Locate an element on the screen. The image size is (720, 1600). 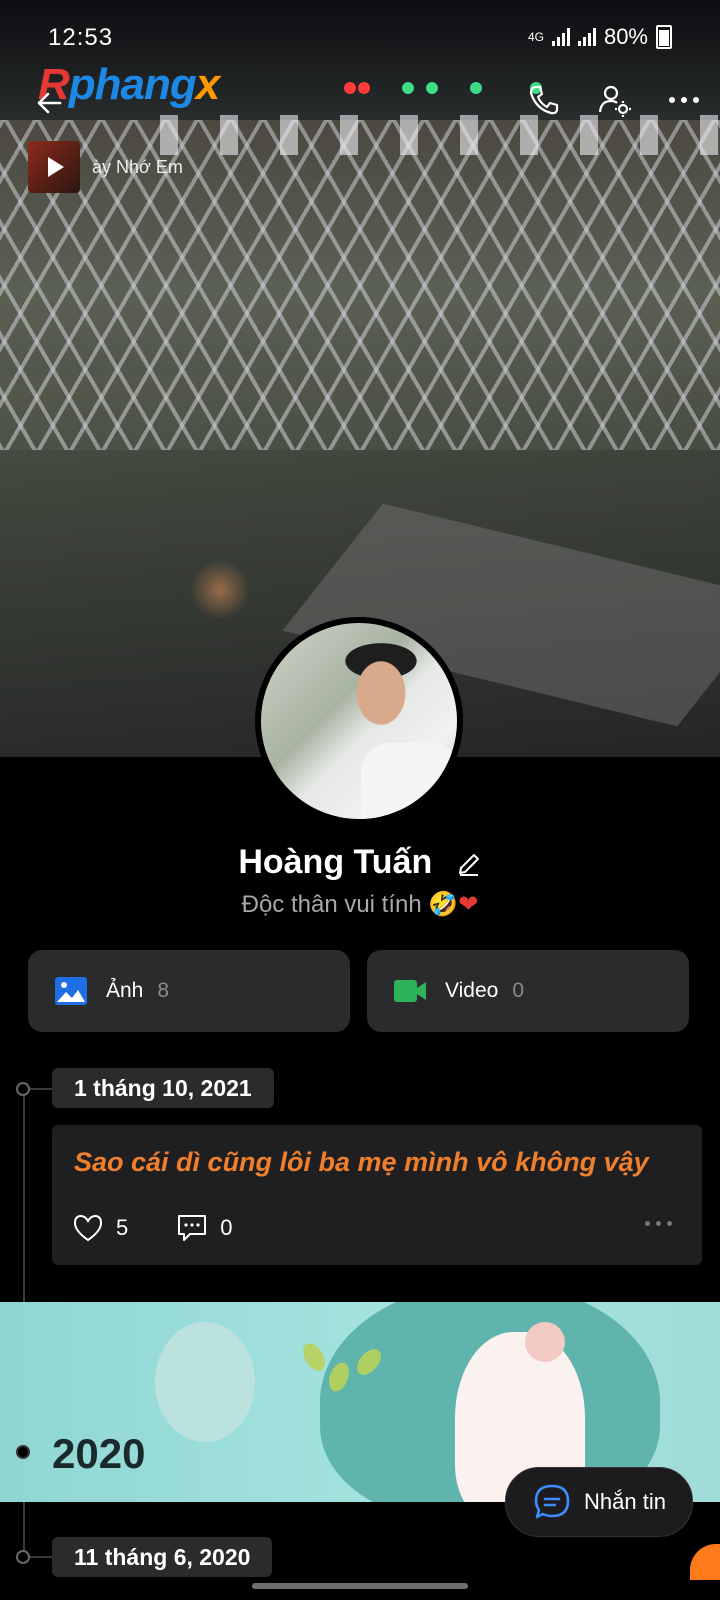
floating-corner-icon is located at coordinates (705, 1562).